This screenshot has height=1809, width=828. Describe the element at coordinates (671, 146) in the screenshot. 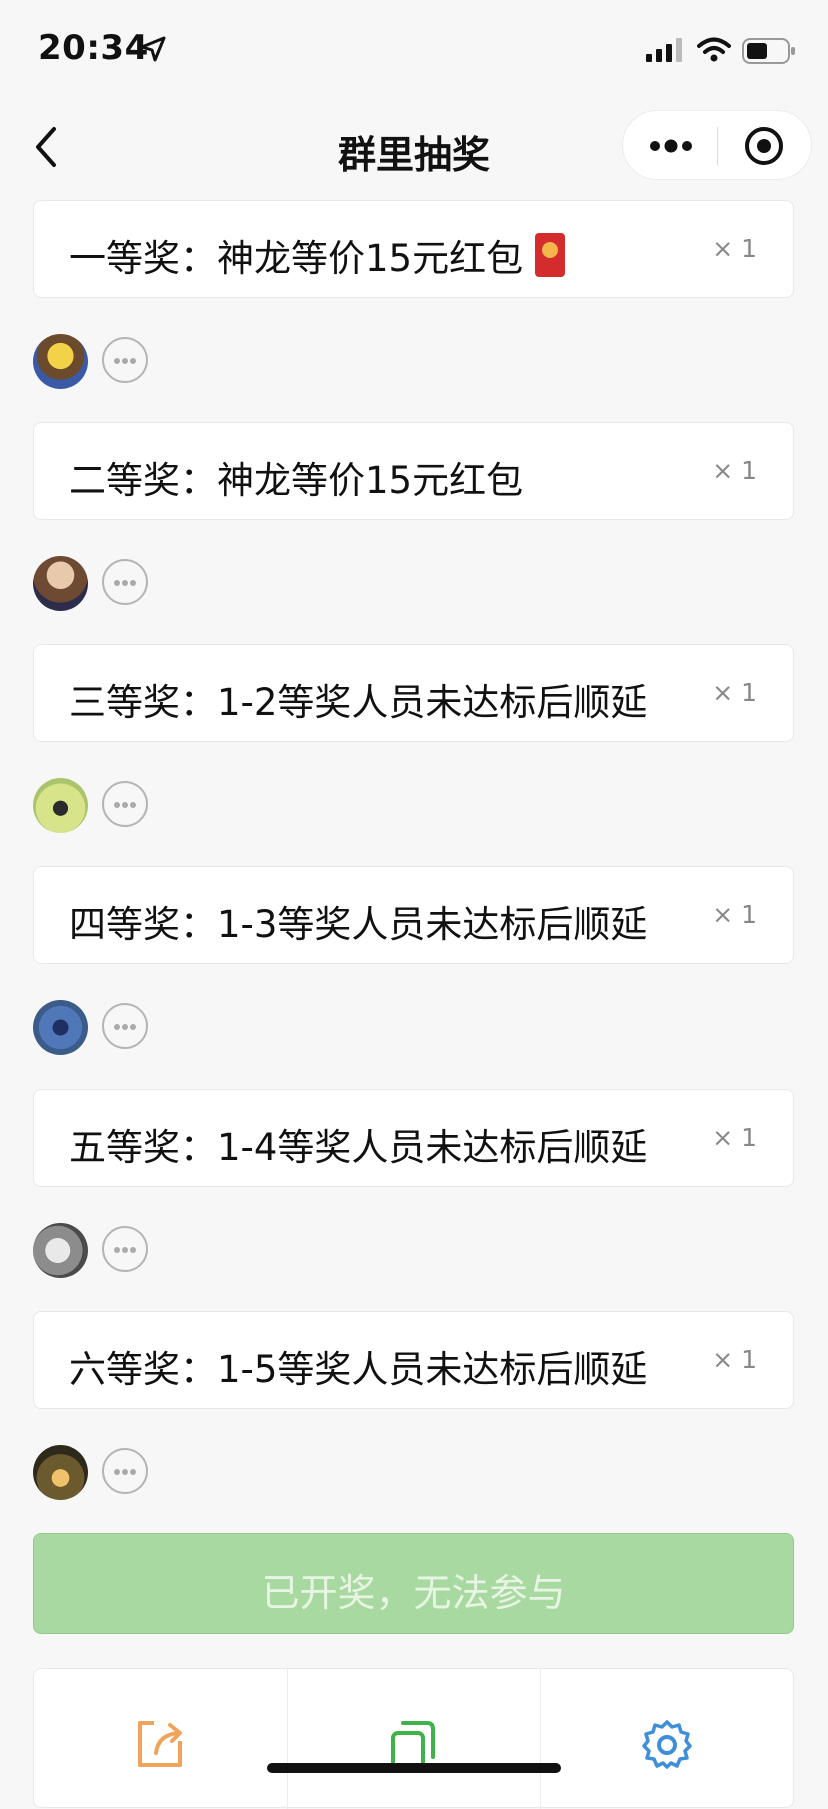

I see `more-options-icon` at that location.